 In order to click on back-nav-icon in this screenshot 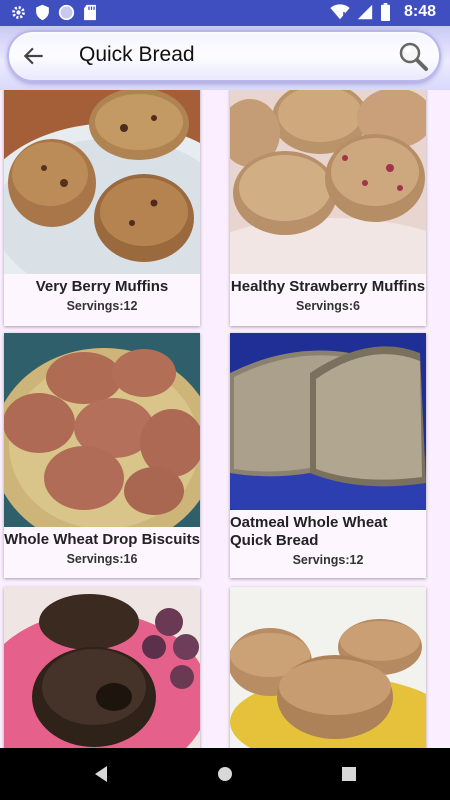, I will do `click(101, 774)`.